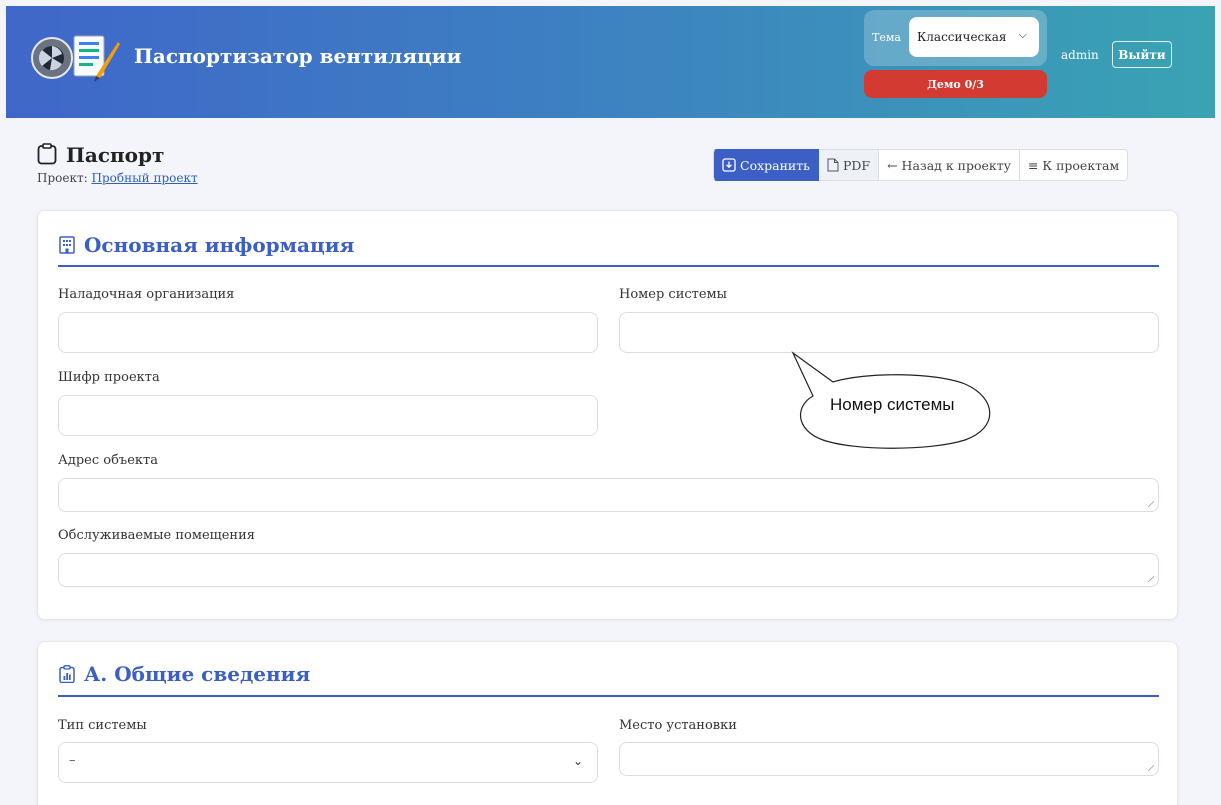 Image resolution: width=1221 pixels, height=805 pixels. I want to click on location-textarea, so click(889, 759).